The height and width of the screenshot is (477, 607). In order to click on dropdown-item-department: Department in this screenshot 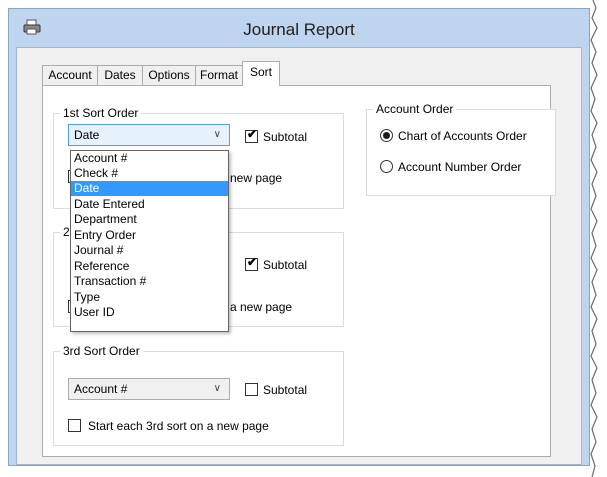, I will do `click(149, 219)`.